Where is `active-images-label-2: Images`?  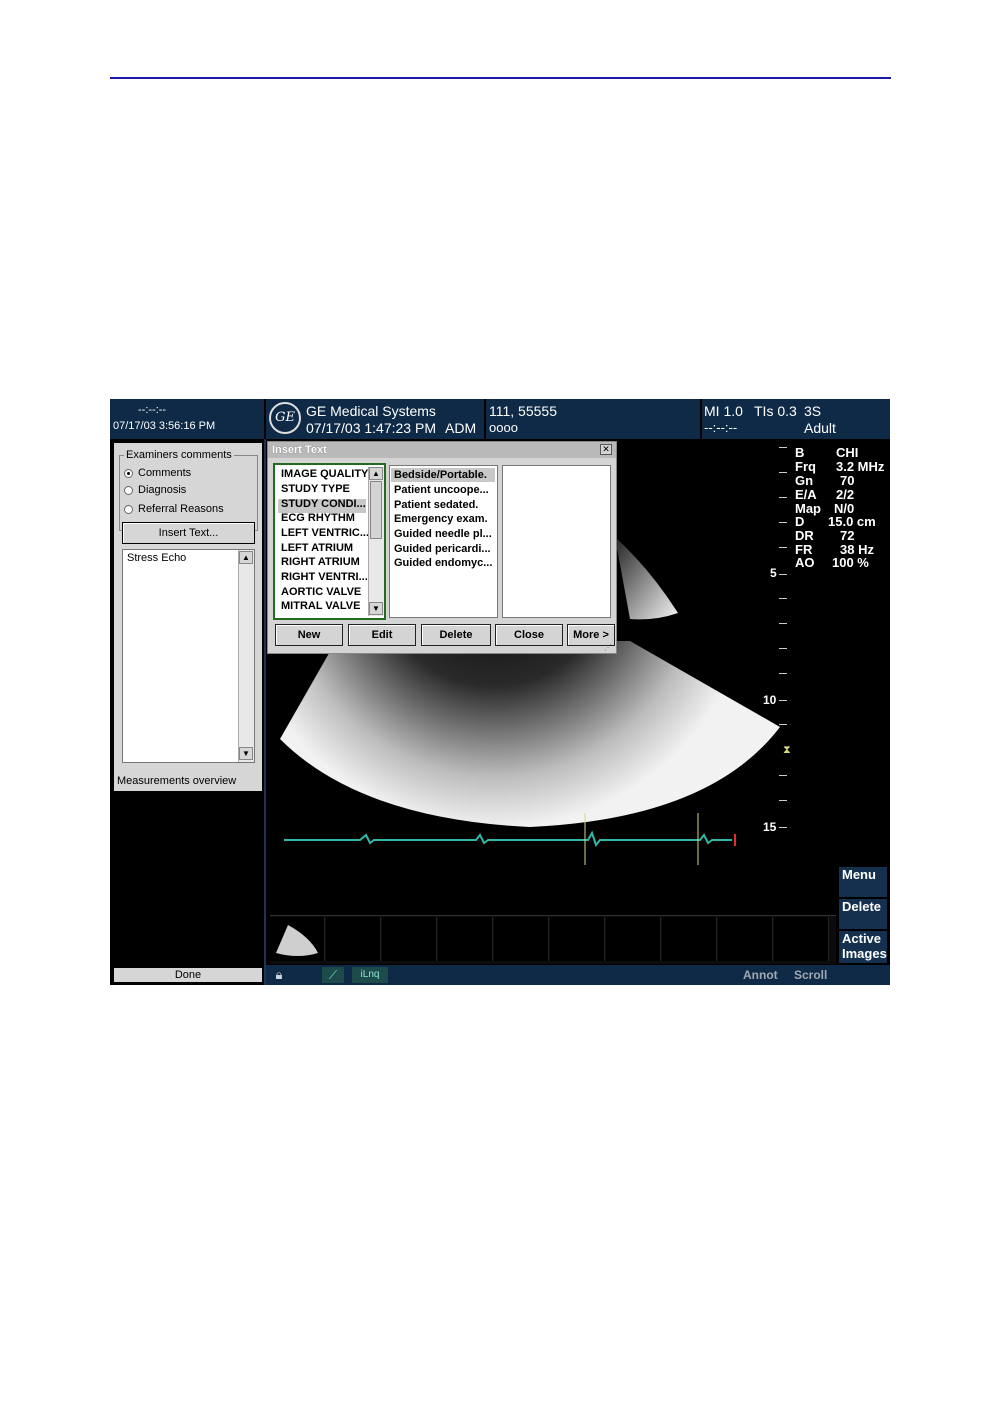
active-images-label-2: Images is located at coordinates (864, 953).